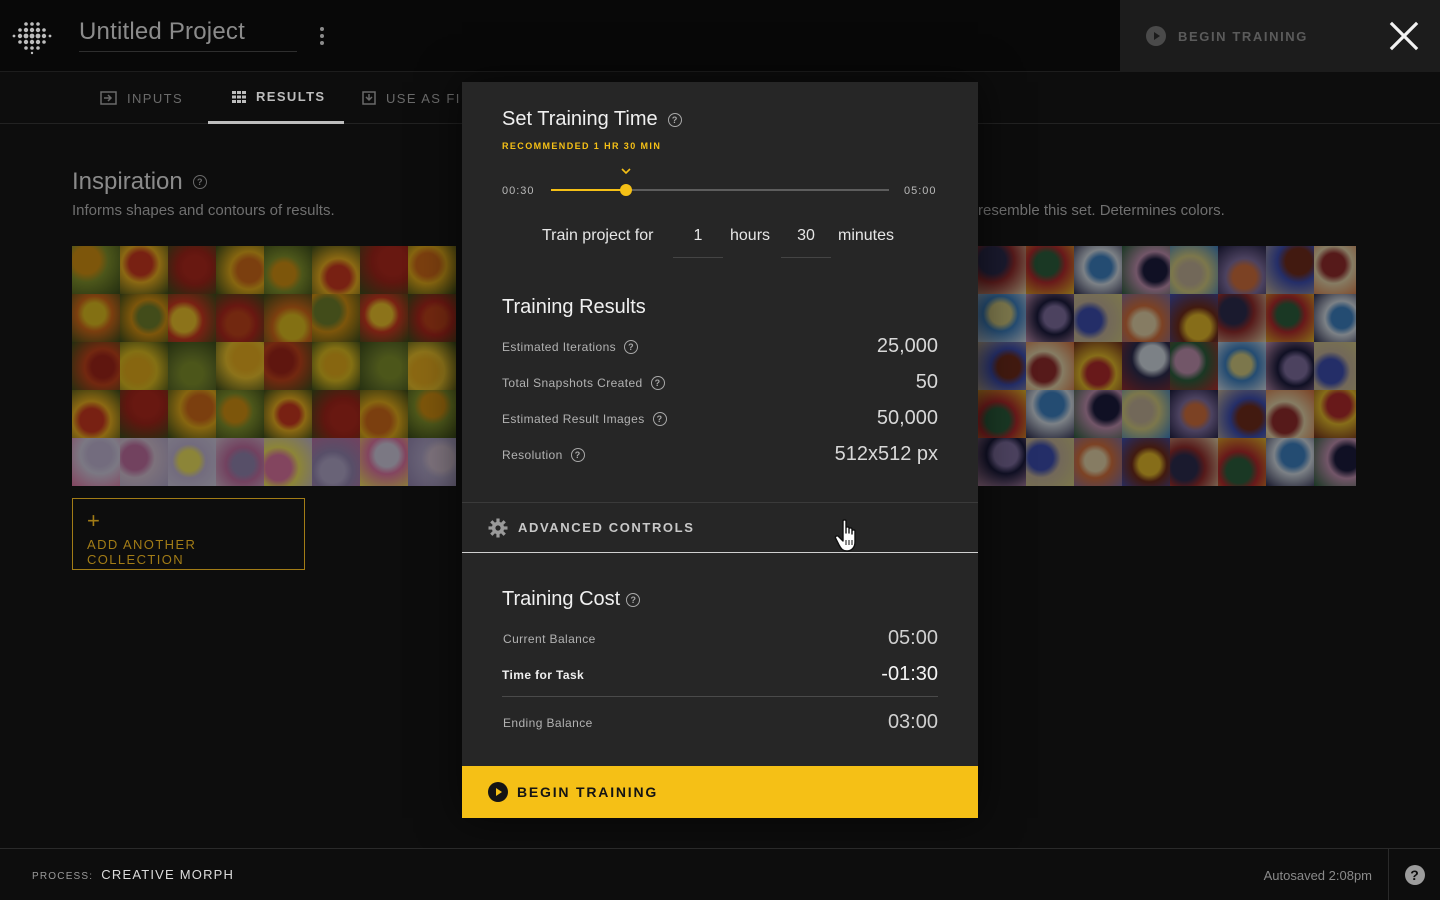  I want to click on set-training-time-title: Set Training Time ?, so click(592, 119).